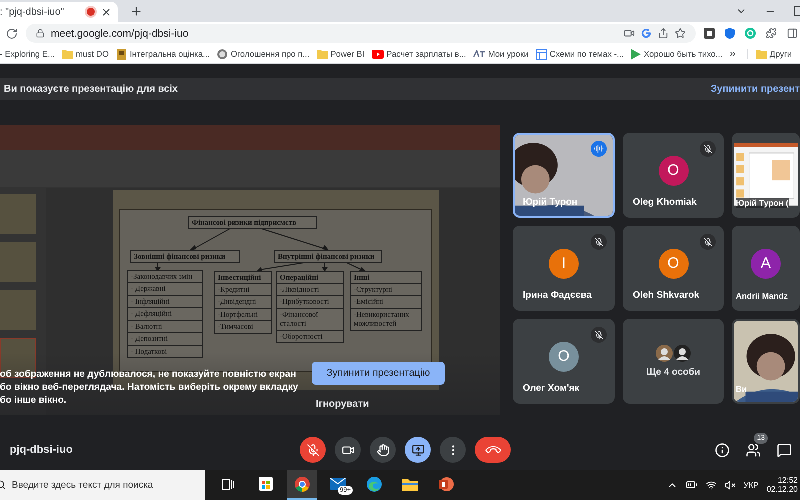  I want to click on browser-icon, so click(302, 484).